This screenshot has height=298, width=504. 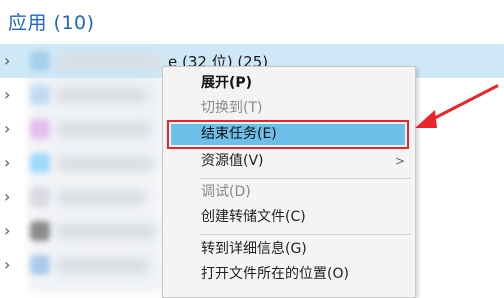 What do you see at coordinates (289, 108) in the screenshot?
I see `menu-item-switch-to: 切换到(T)` at bounding box center [289, 108].